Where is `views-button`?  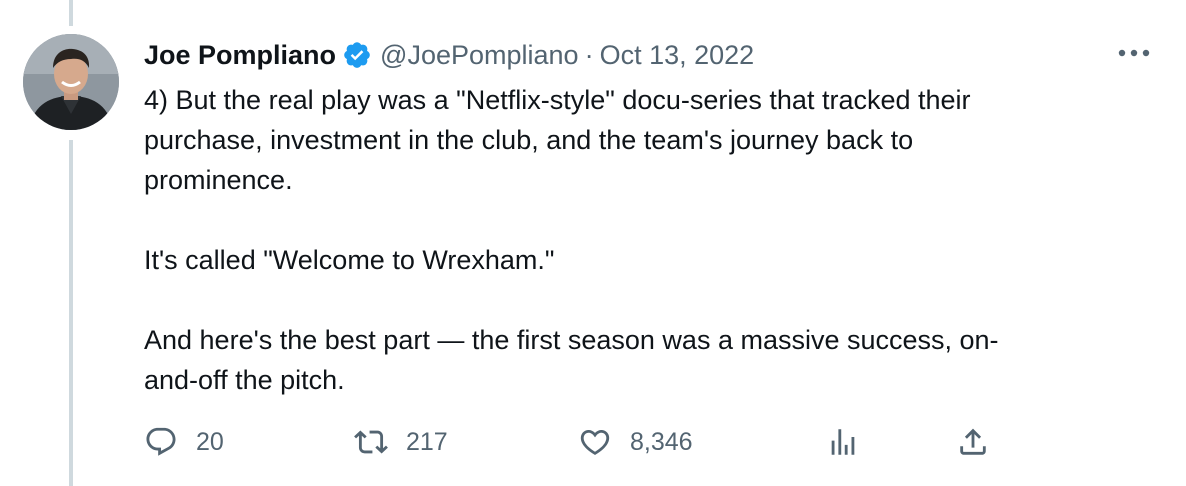
views-button is located at coordinates (843, 442).